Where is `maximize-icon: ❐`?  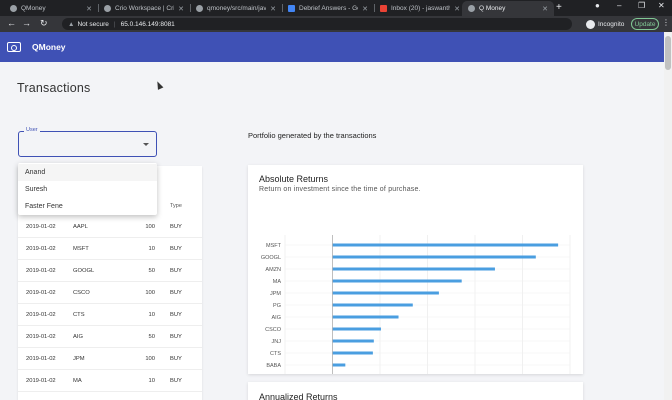 maximize-icon: ❐ is located at coordinates (641, 5).